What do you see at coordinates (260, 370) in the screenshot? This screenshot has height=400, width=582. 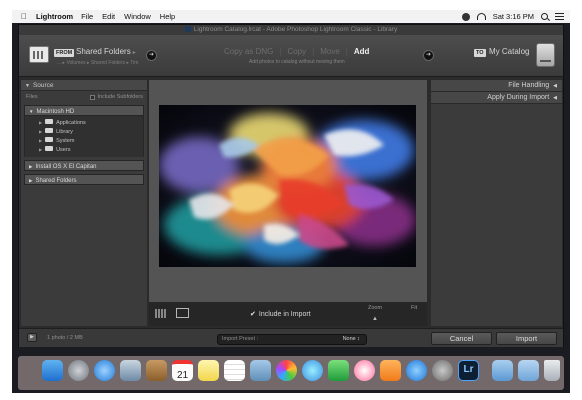 I see `maps-icon` at bounding box center [260, 370].